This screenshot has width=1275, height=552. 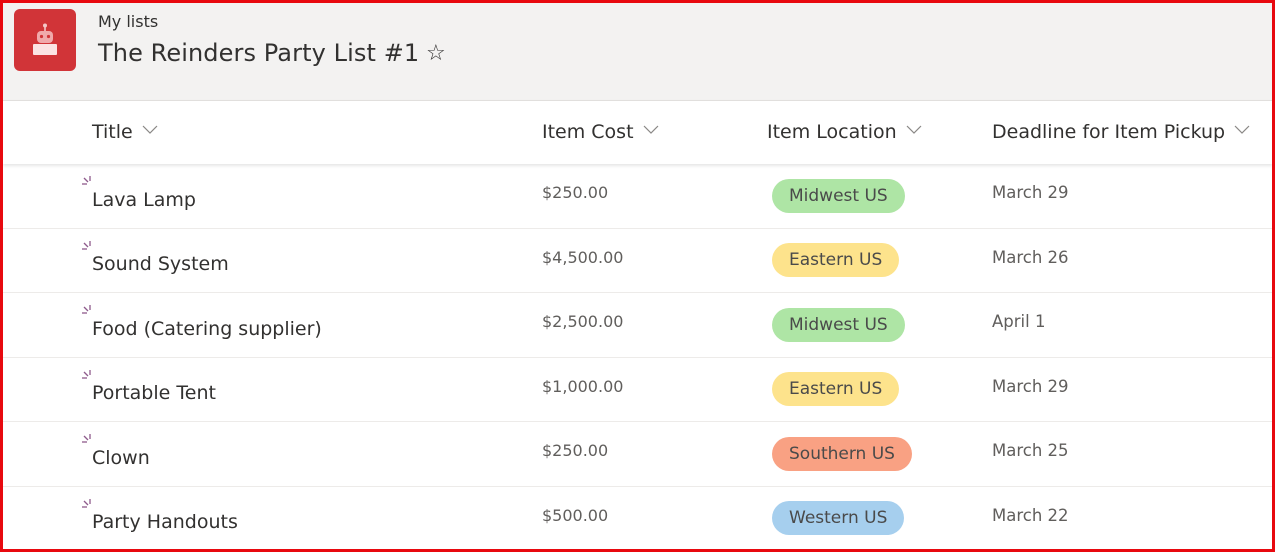 What do you see at coordinates (588, 132) in the screenshot?
I see `column-header-label: Item Cost` at bounding box center [588, 132].